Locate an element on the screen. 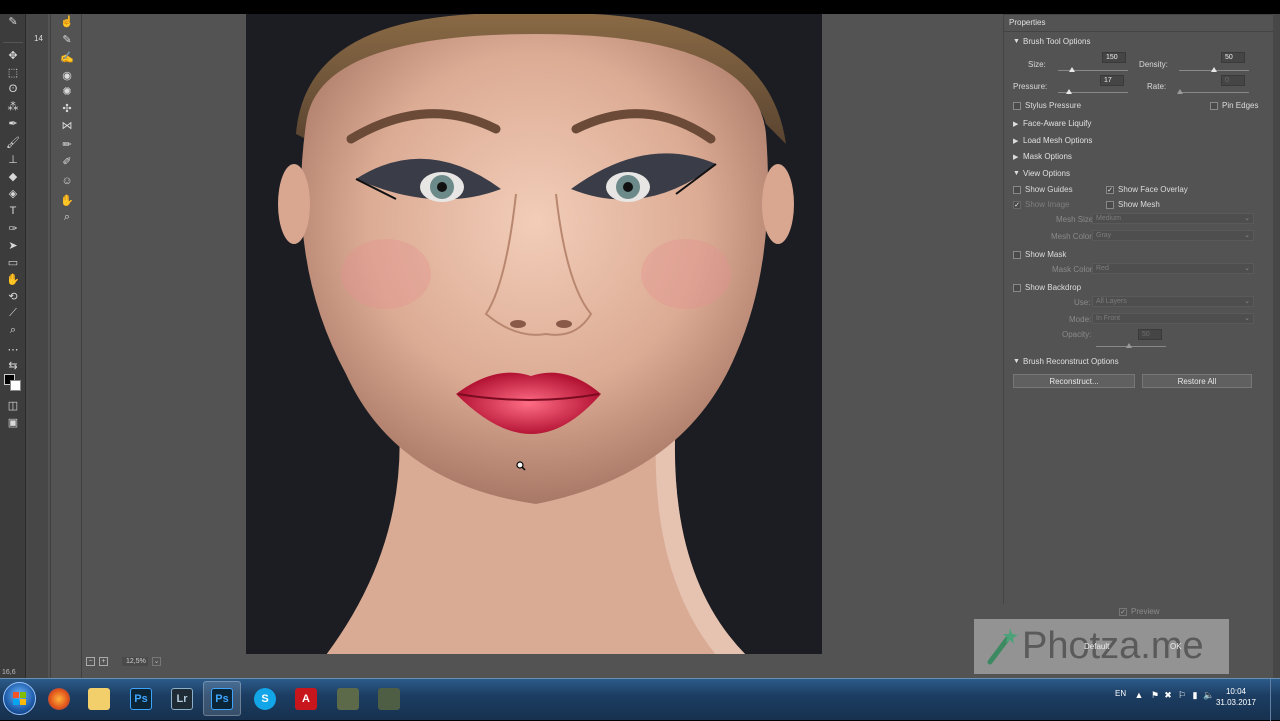 The image size is (1280, 721). taskbar-acrobat: A is located at coordinates (306, 698).